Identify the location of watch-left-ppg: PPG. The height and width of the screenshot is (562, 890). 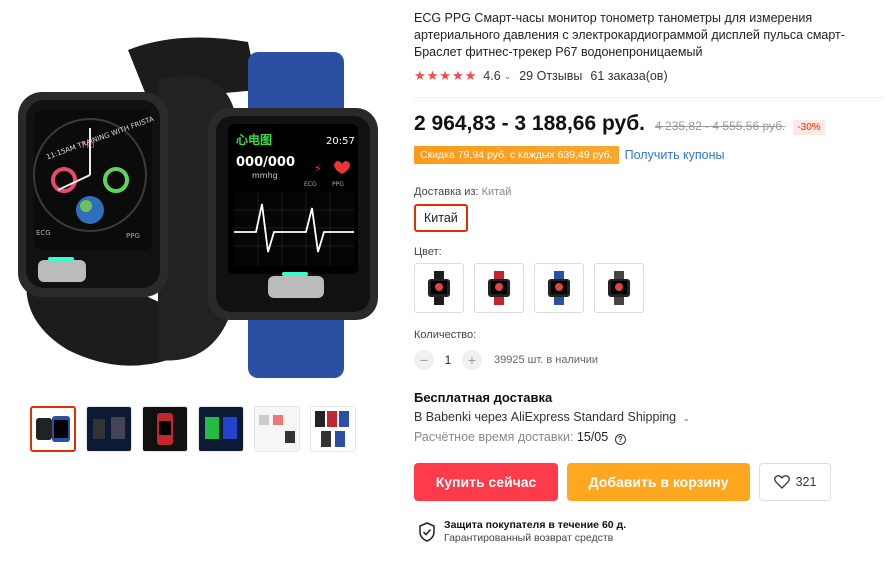
(133, 236).